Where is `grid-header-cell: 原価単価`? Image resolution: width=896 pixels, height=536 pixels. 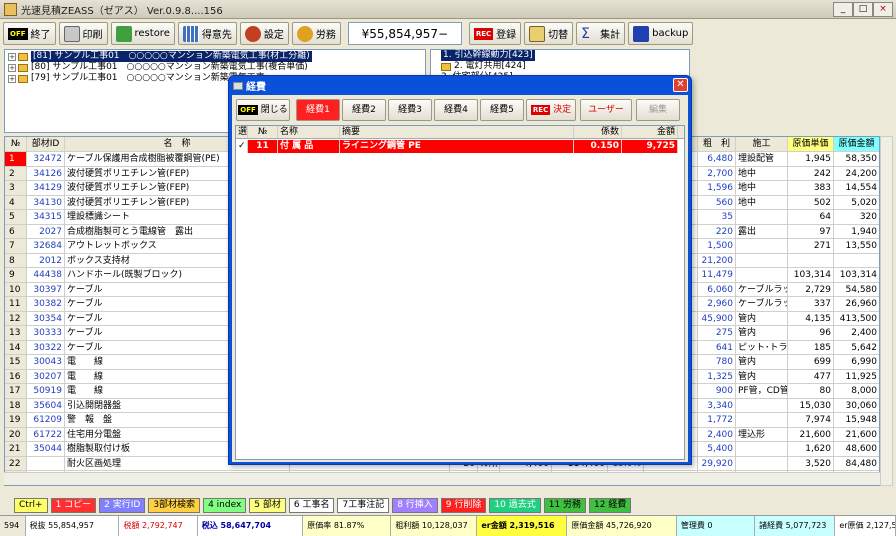 grid-header-cell: 原価単価 is located at coordinates (811, 144).